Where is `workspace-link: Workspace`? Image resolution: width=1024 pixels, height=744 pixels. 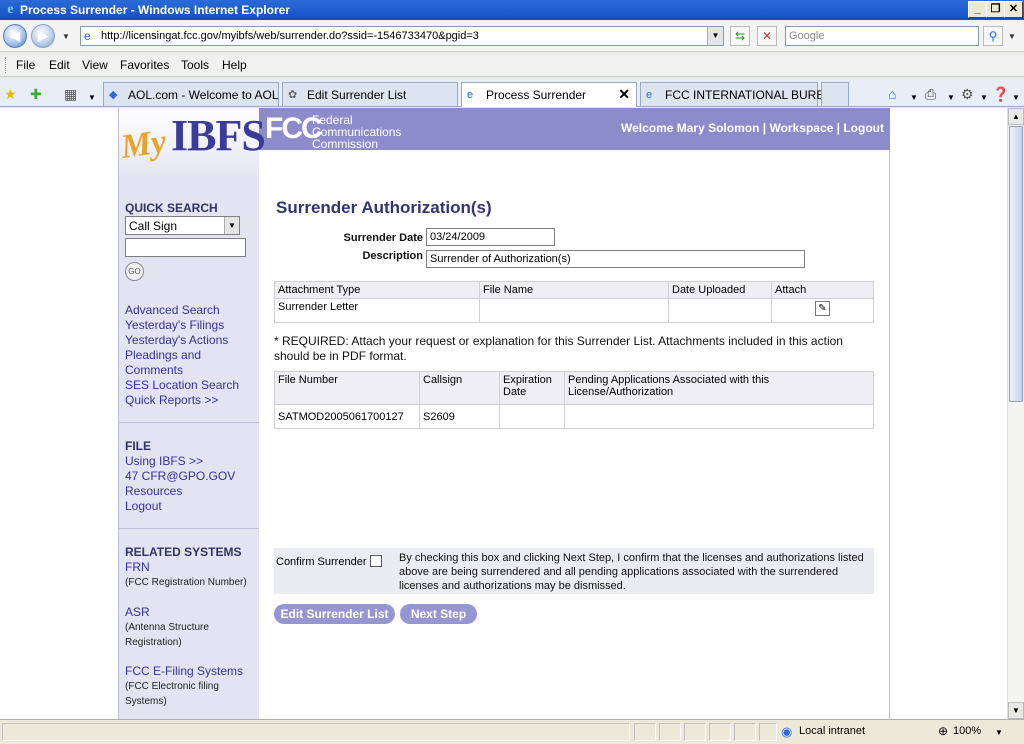 workspace-link: Workspace is located at coordinates (801, 128).